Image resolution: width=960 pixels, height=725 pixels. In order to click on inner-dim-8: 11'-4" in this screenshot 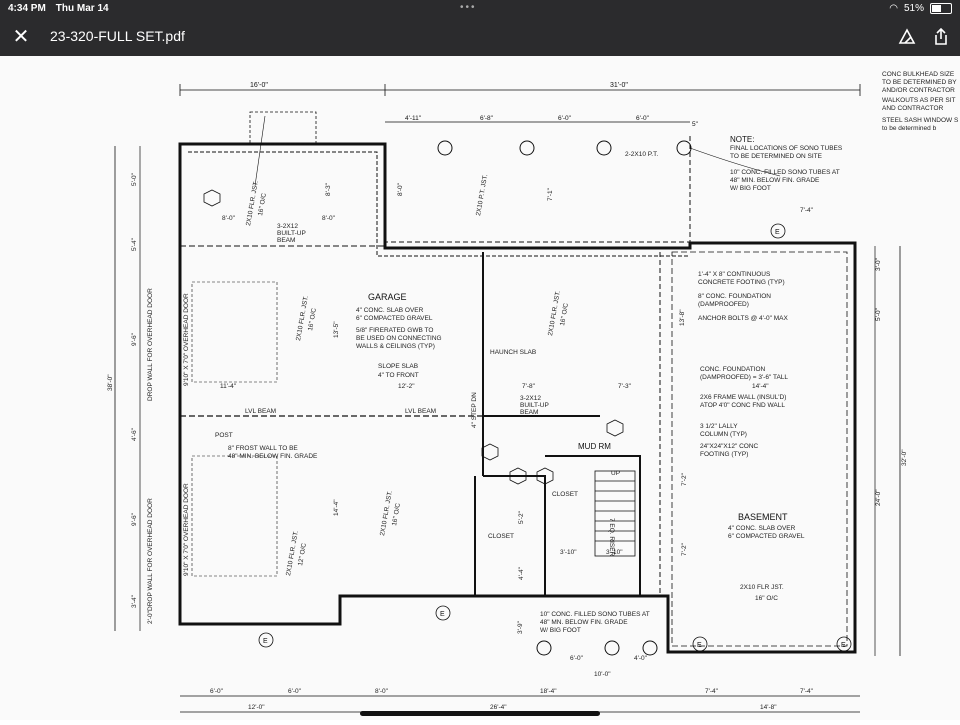, I will do `click(228, 386)`.